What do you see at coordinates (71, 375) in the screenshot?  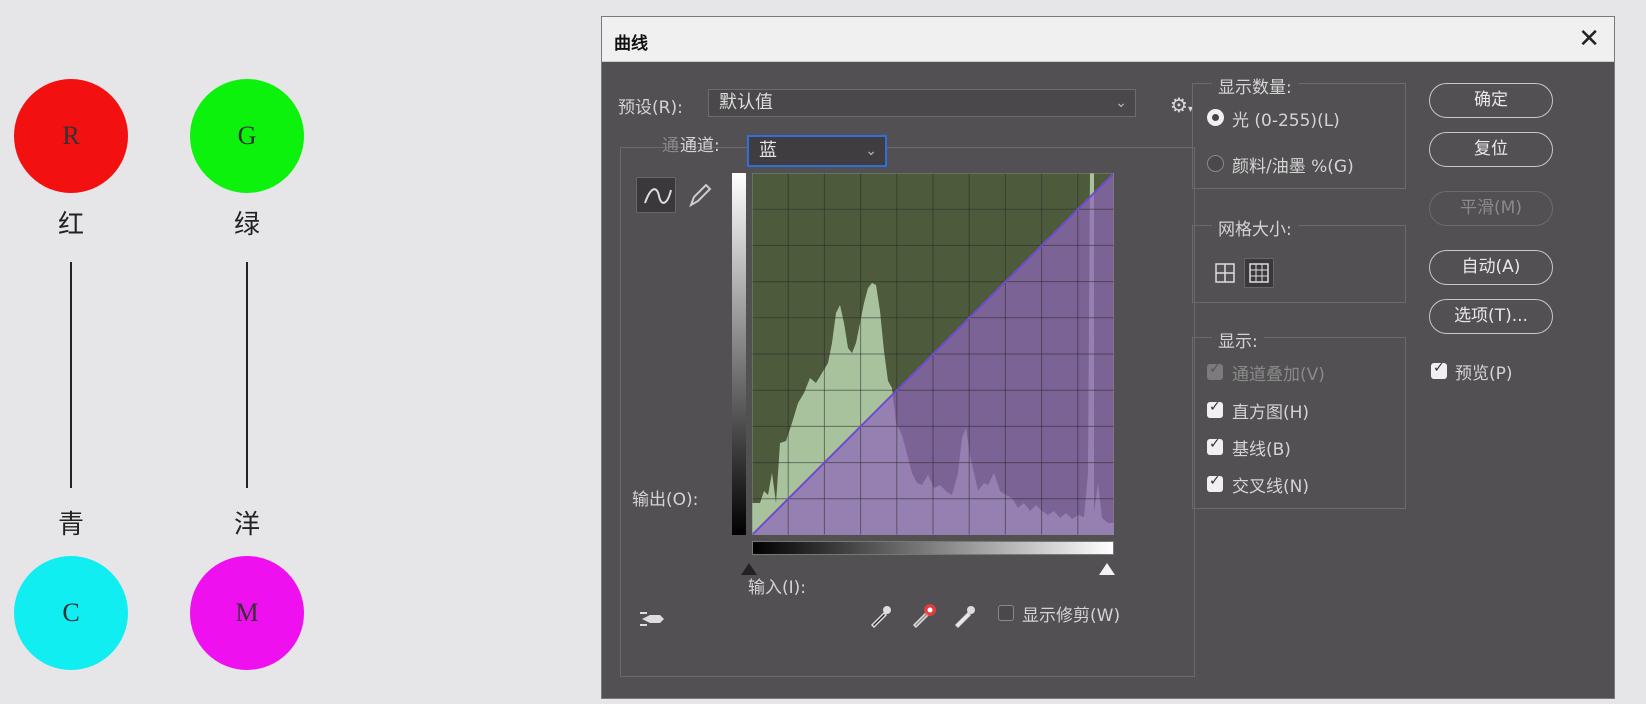 I see `red-cyan-line` at bounding box center [71, 375].